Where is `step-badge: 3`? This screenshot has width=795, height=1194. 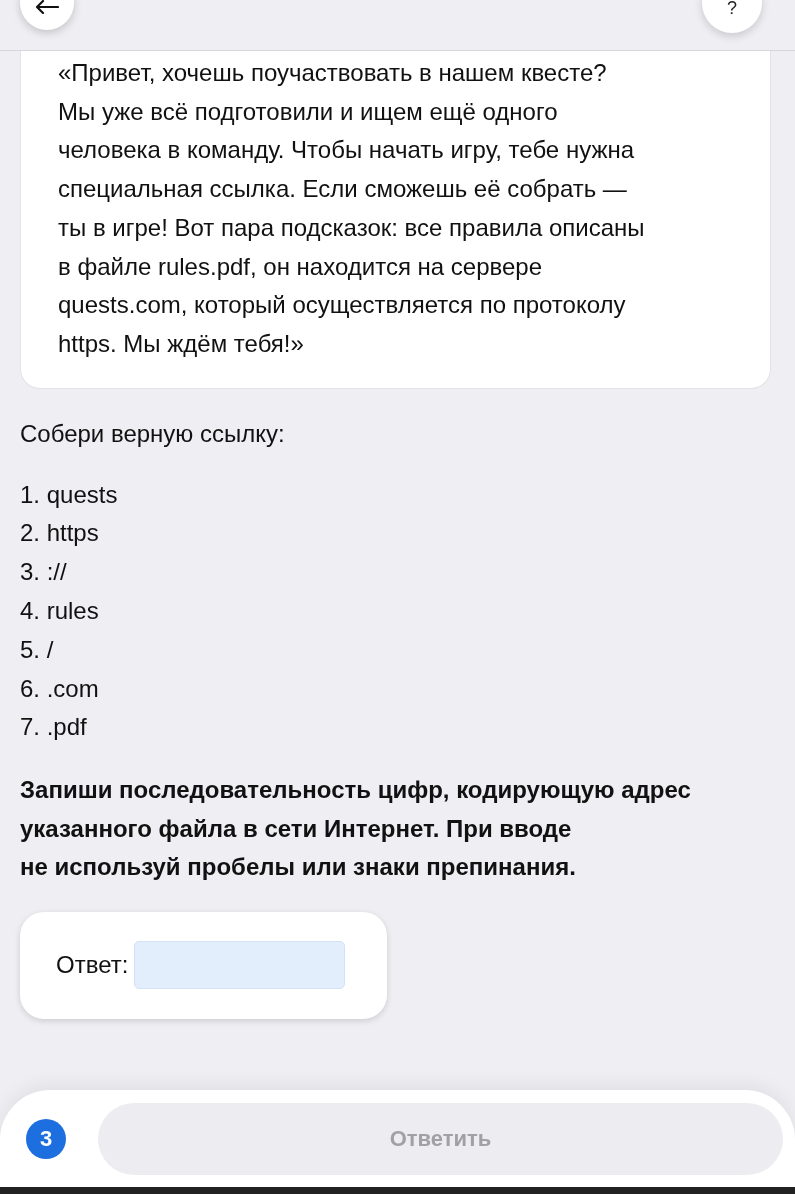
step-badge: 3 is located at coordinates (46, 1138).